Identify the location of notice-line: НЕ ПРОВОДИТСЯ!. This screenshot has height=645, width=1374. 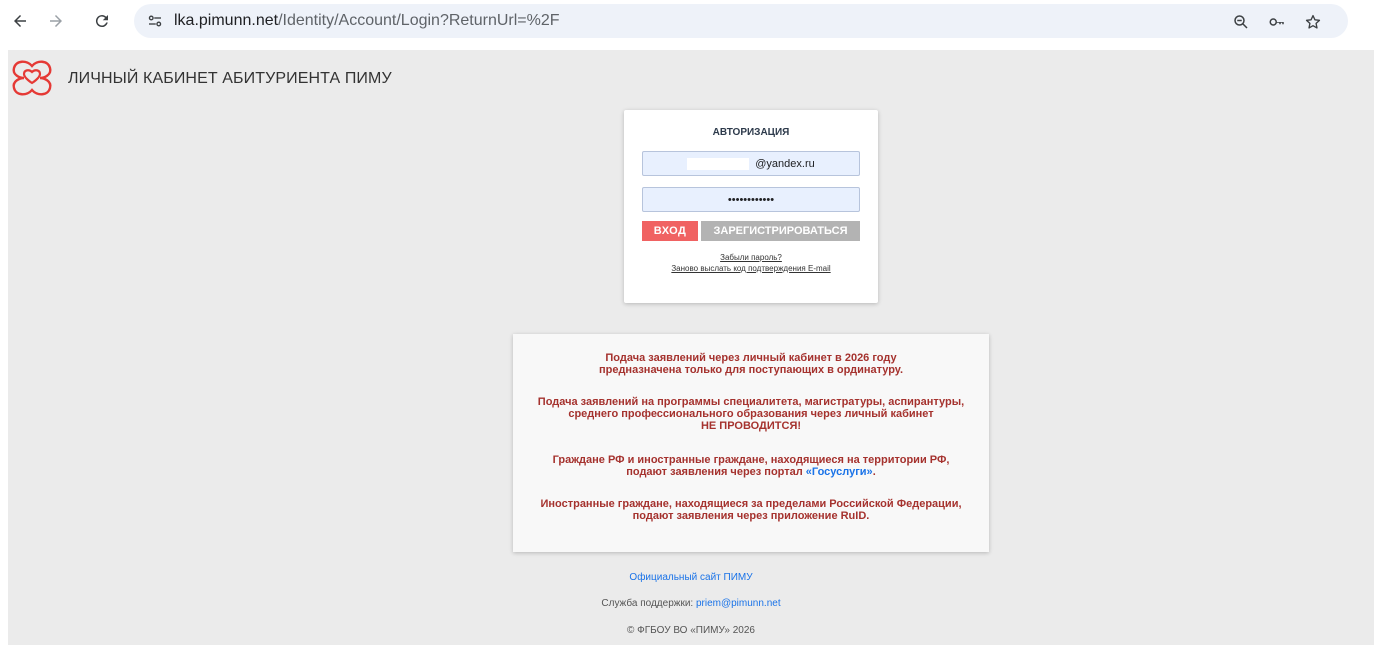
(751, 426).